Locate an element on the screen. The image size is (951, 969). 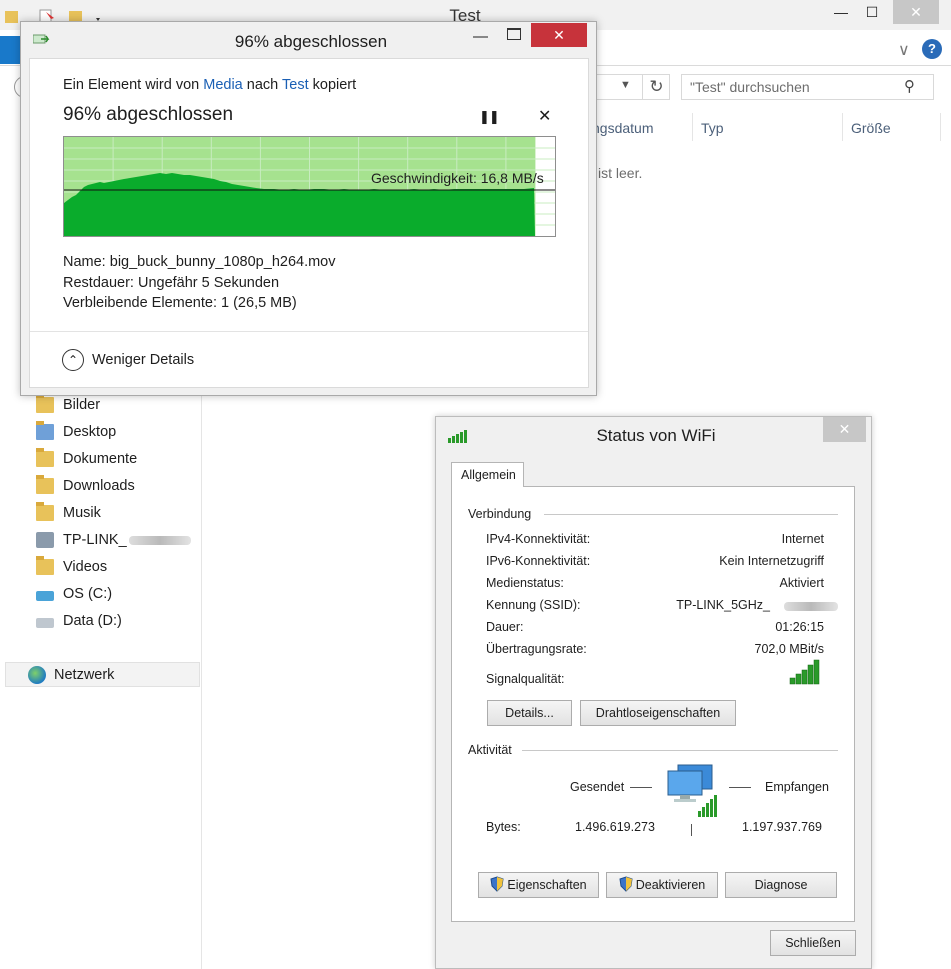
desktop-folder-icon is located at coordinates (45, 430).